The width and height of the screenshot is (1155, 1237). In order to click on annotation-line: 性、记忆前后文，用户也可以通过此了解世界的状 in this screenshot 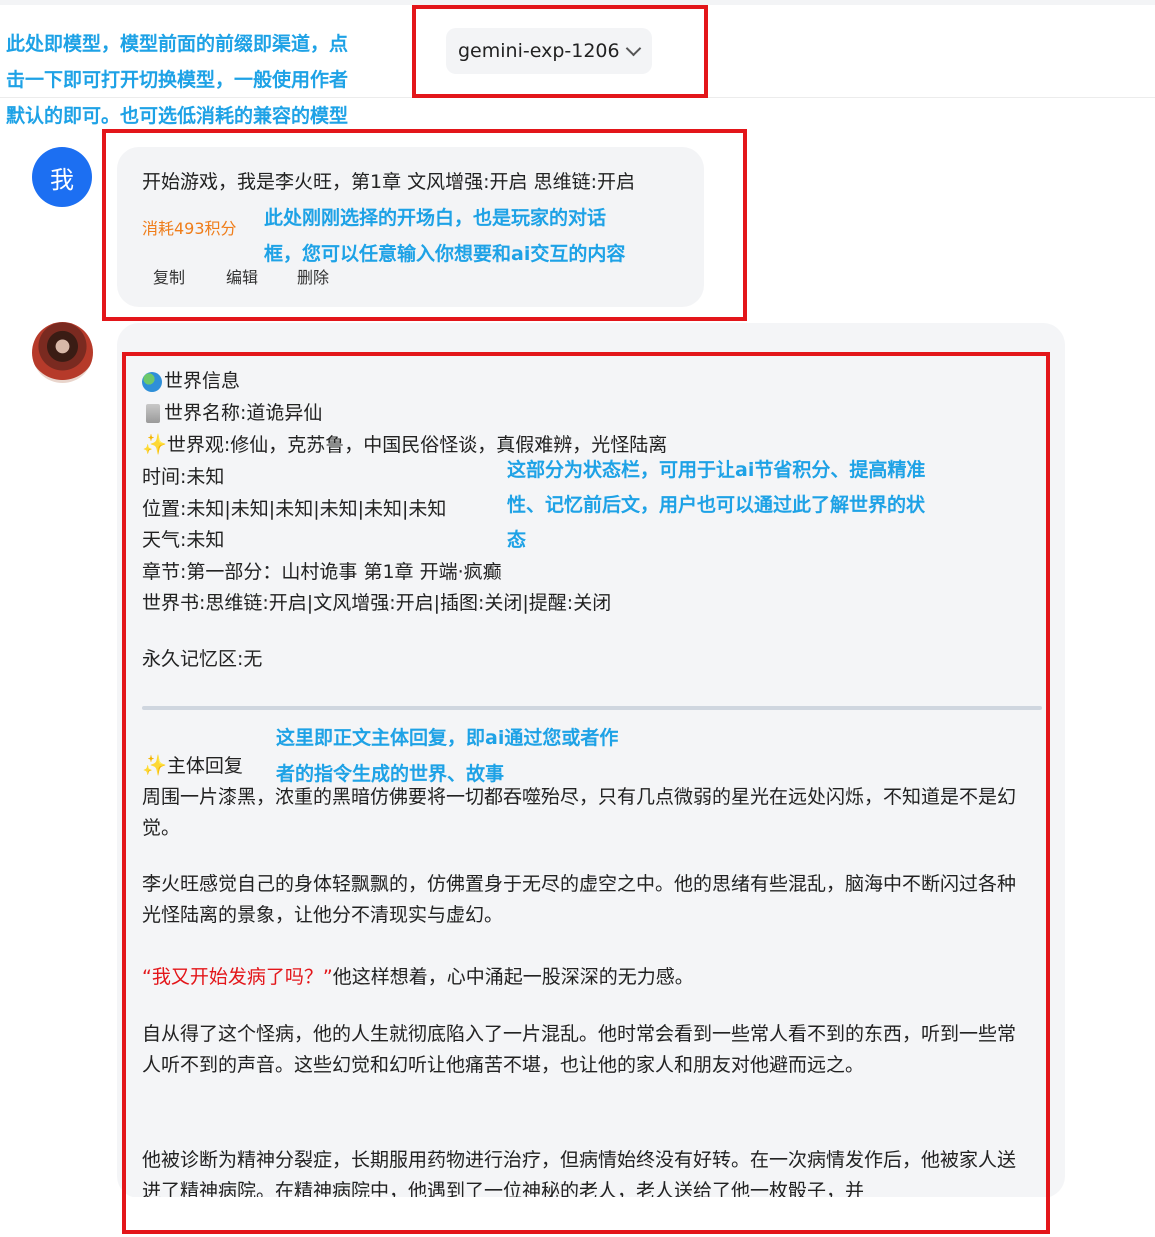, I will do `click(716, 505)`.